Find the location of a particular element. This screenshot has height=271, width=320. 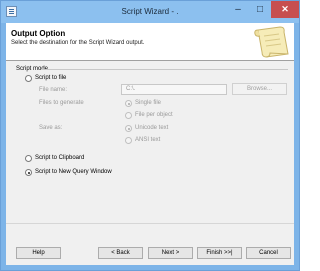

page-title: Output Option is located at coordinates (38, 33).